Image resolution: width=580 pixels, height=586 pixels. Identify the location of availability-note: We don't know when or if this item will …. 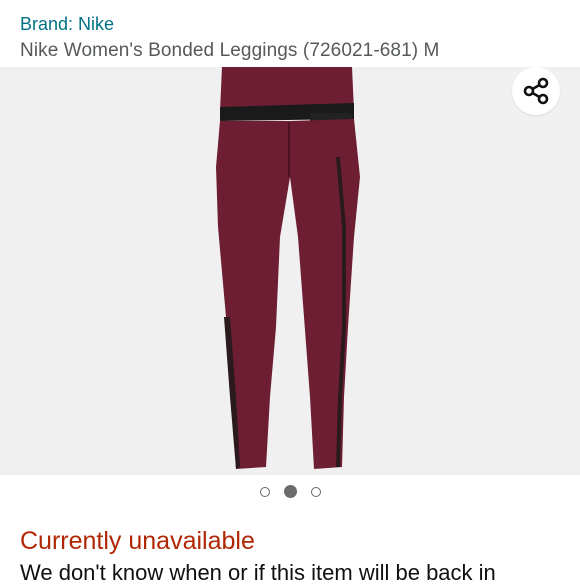
(258, 572).